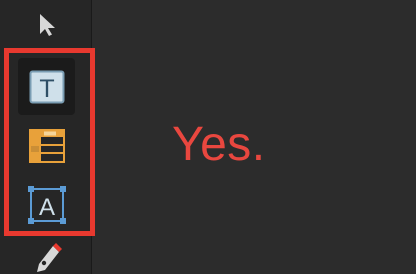  I want to click on table-icon, so click(47, 146).